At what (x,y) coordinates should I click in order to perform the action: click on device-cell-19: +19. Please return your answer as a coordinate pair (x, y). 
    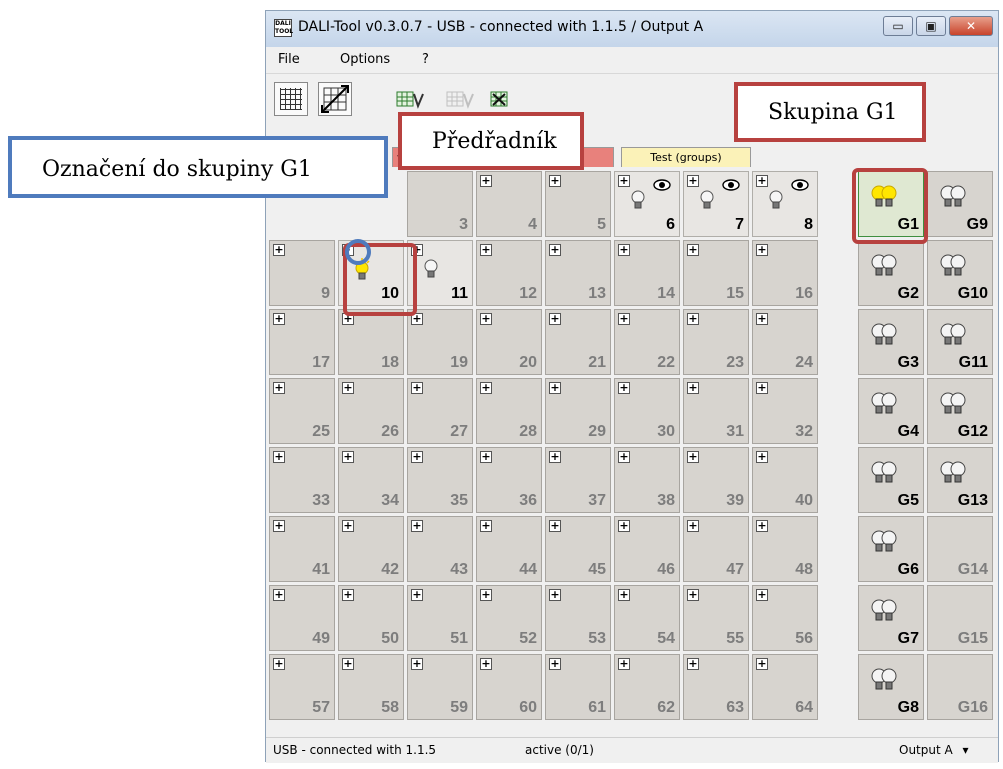
    Looking at the image, I should click on (440, 342).